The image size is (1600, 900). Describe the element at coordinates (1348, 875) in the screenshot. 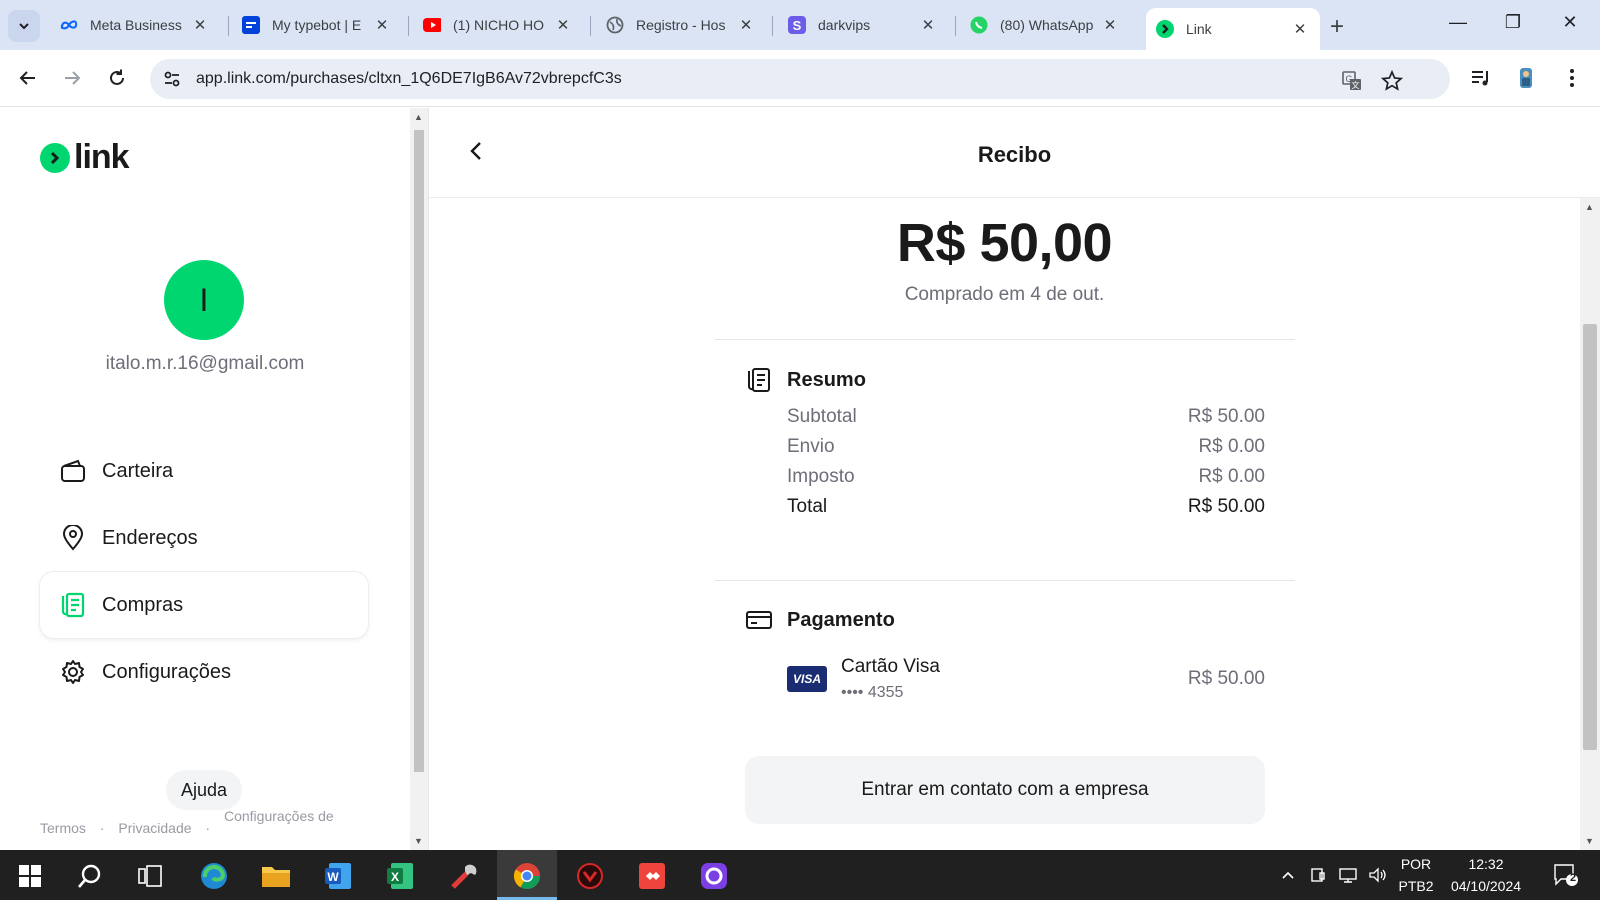

I see `network-icon` at that location.